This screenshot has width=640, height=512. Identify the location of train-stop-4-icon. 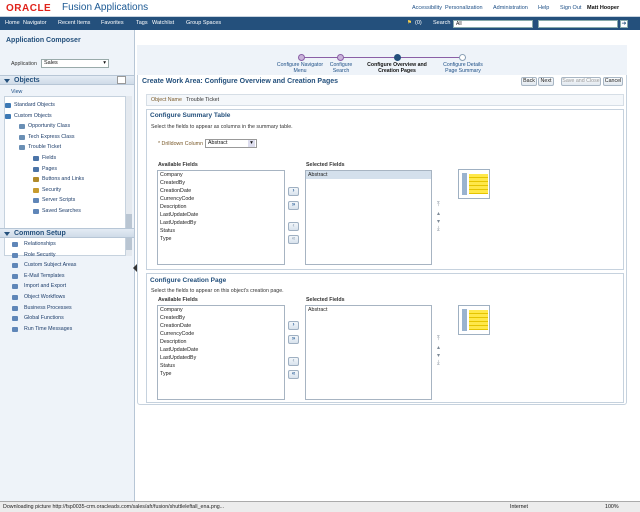
(462, 57).